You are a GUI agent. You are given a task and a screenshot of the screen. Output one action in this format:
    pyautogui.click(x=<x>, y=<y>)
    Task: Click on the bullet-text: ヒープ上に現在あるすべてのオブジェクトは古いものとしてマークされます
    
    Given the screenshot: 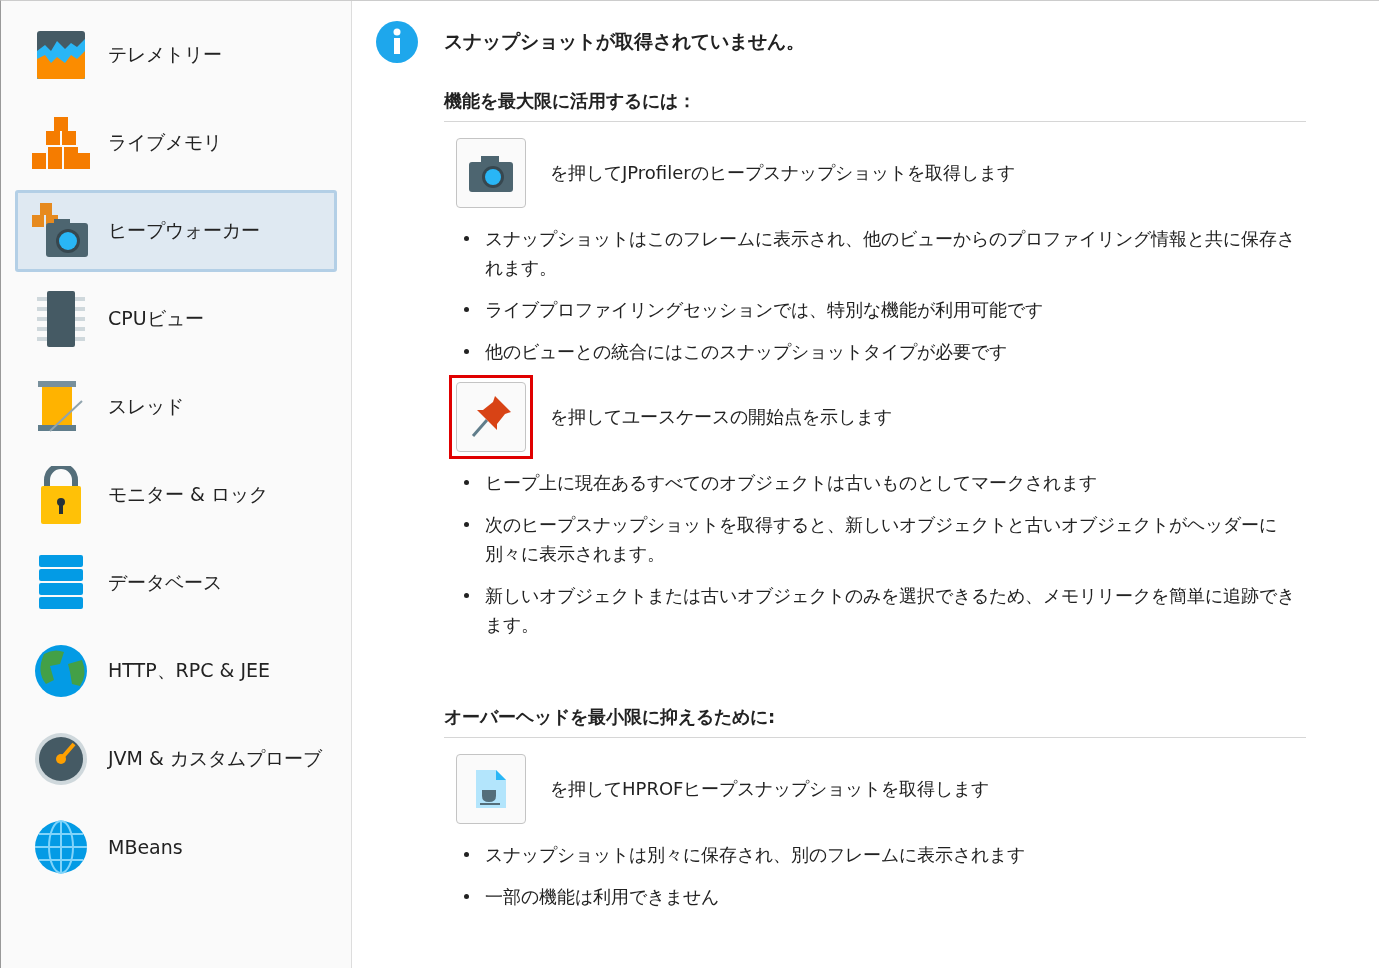 What is the action you would take?
    pyautogui.click(x=791, y=483)
    